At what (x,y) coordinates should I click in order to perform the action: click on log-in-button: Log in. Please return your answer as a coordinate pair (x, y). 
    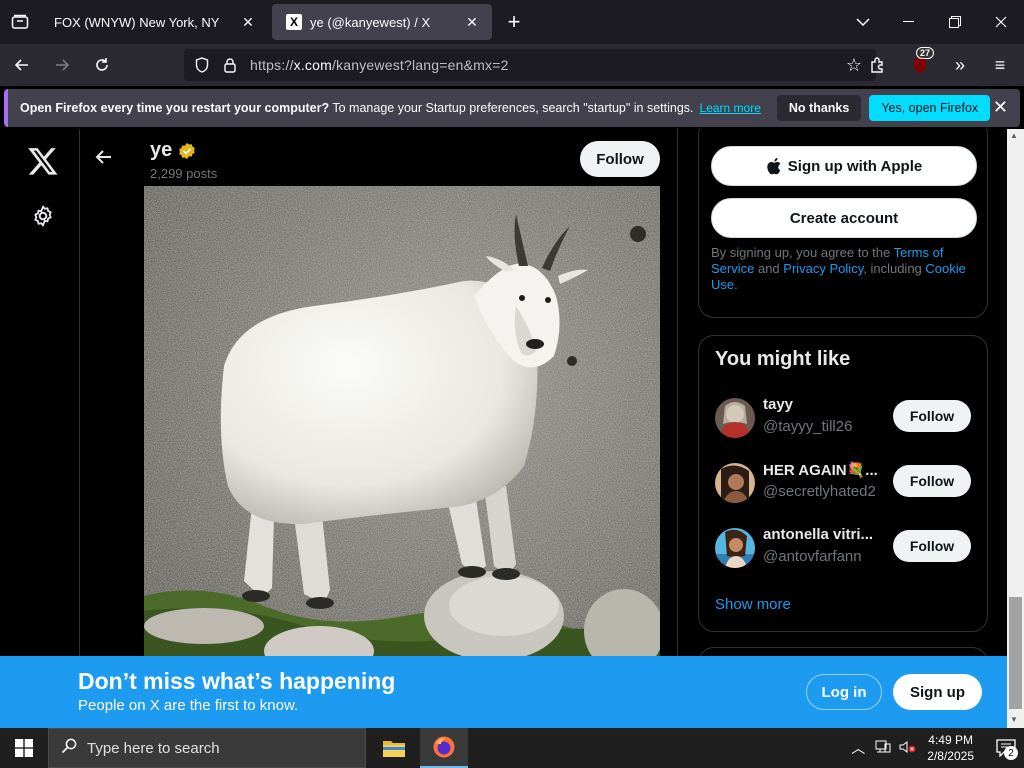
    Looking at the image, I should click on (844, 692).